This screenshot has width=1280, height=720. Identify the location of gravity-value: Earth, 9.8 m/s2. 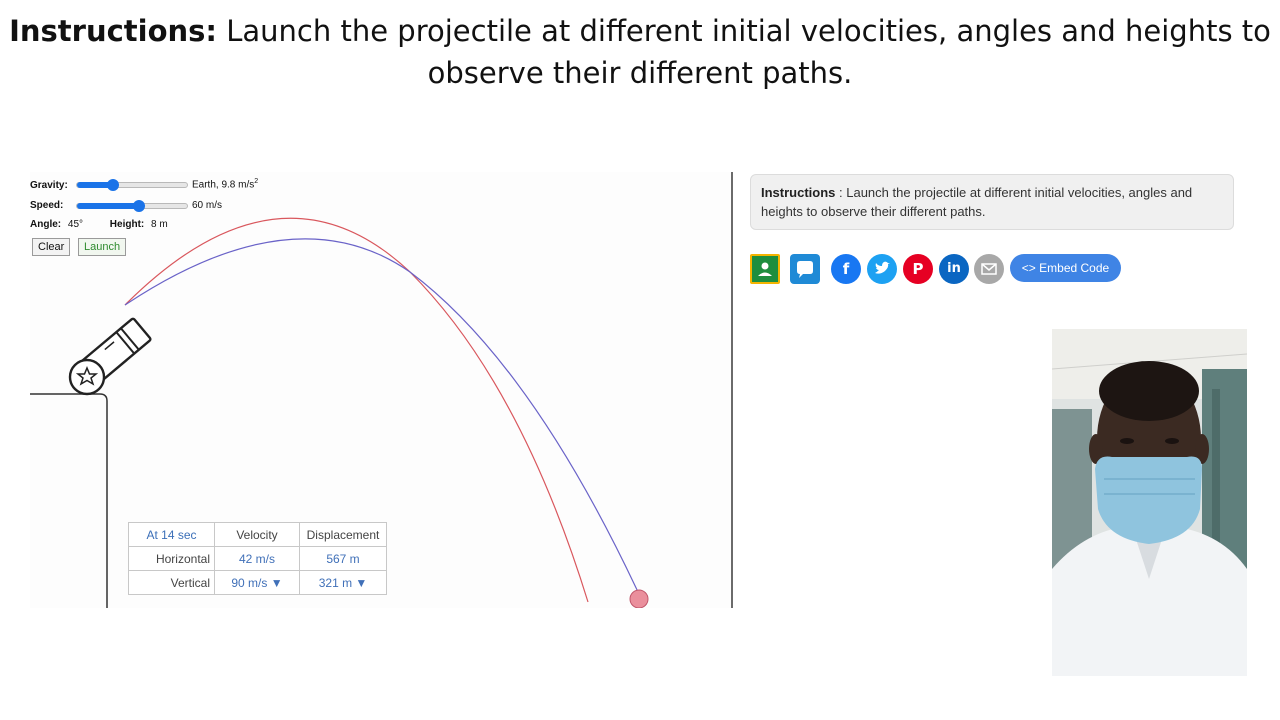
(225, 184).